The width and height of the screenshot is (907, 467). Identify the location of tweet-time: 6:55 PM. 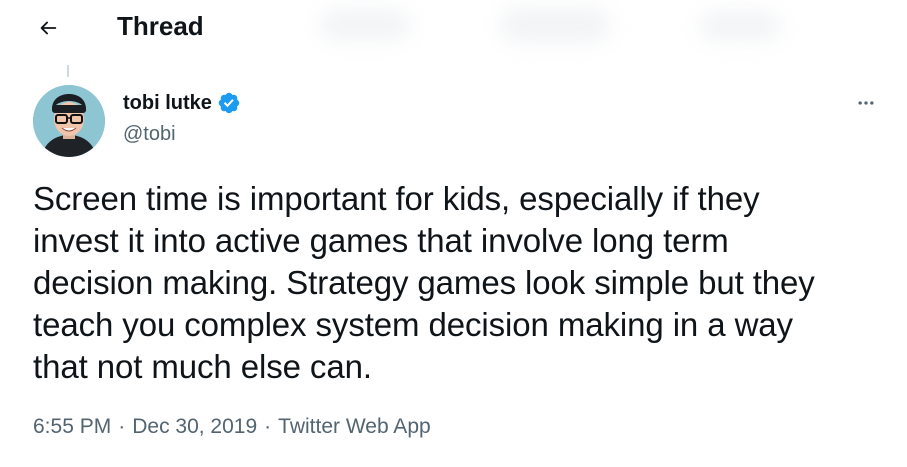
(72, 427).